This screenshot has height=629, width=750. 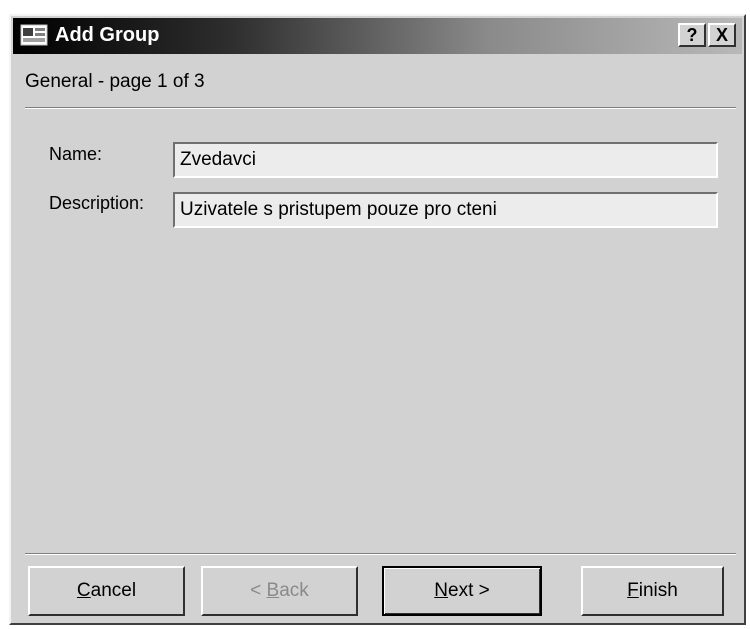 I want to click on back-prefix: <, so click(x=258, y=590).